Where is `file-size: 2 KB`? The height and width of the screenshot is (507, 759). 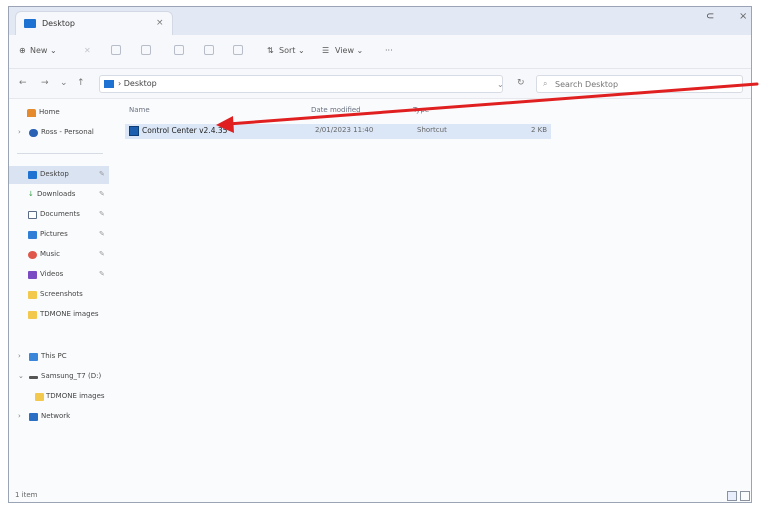
file-size: 2 KB is located at coordinates (539, 130).